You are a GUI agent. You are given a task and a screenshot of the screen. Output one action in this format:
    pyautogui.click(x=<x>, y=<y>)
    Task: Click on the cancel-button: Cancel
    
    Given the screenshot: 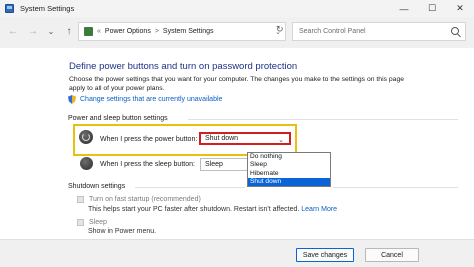 What is the action you would take?
    pyautogui.click(x=392, y=255)
    